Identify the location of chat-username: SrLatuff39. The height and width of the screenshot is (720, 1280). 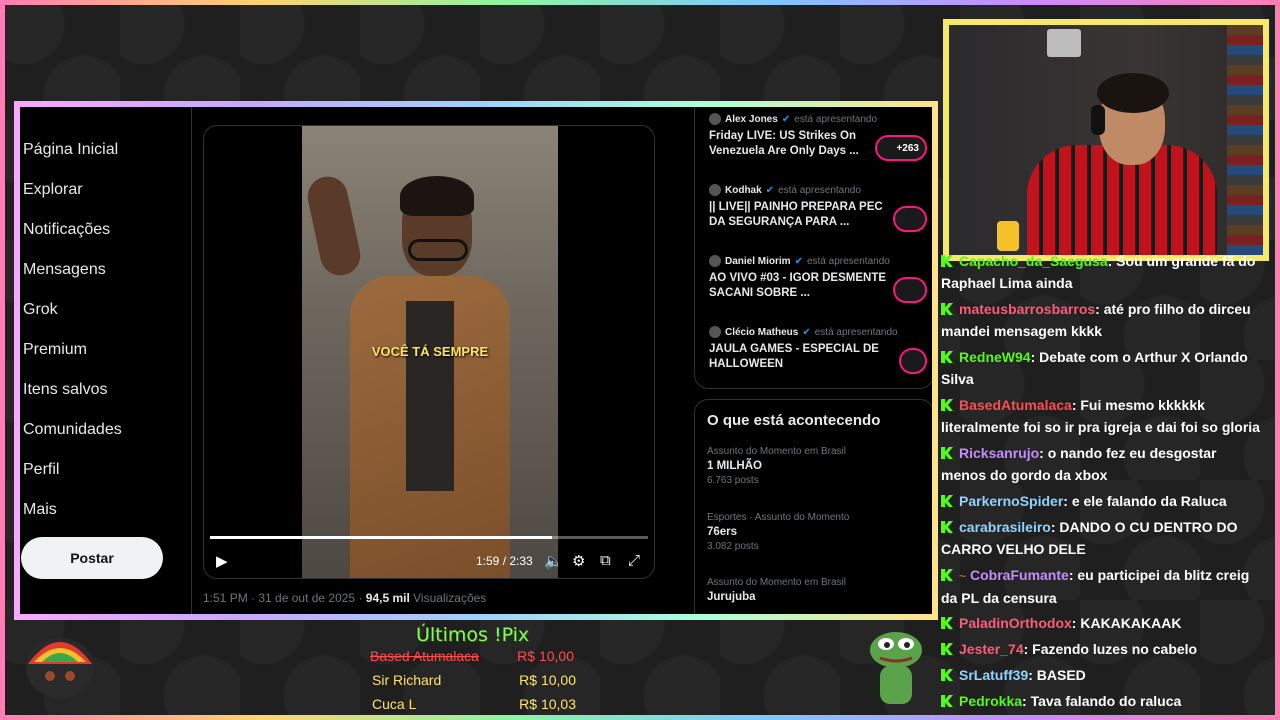
(993, 675).